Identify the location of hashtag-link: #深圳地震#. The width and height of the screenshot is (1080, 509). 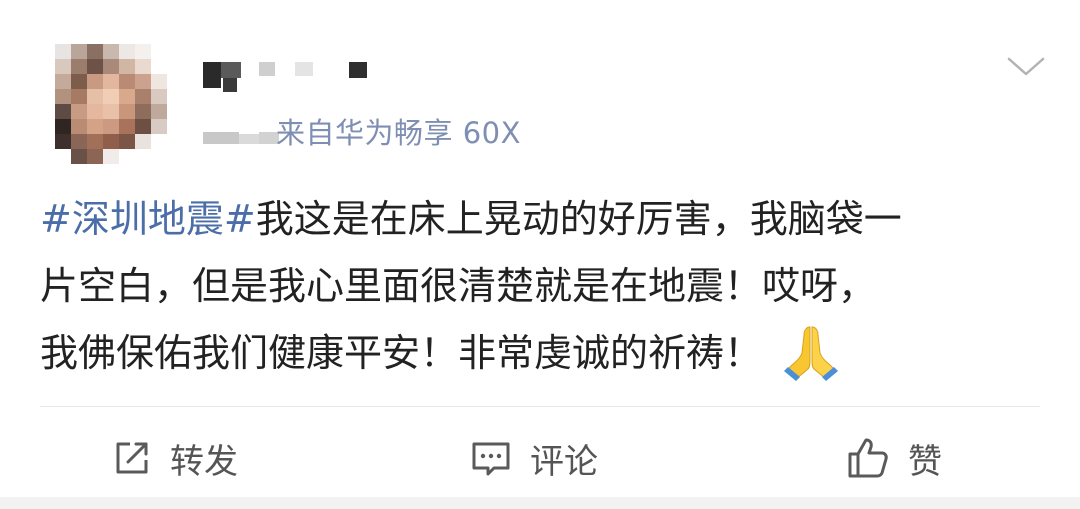
(148, 219).